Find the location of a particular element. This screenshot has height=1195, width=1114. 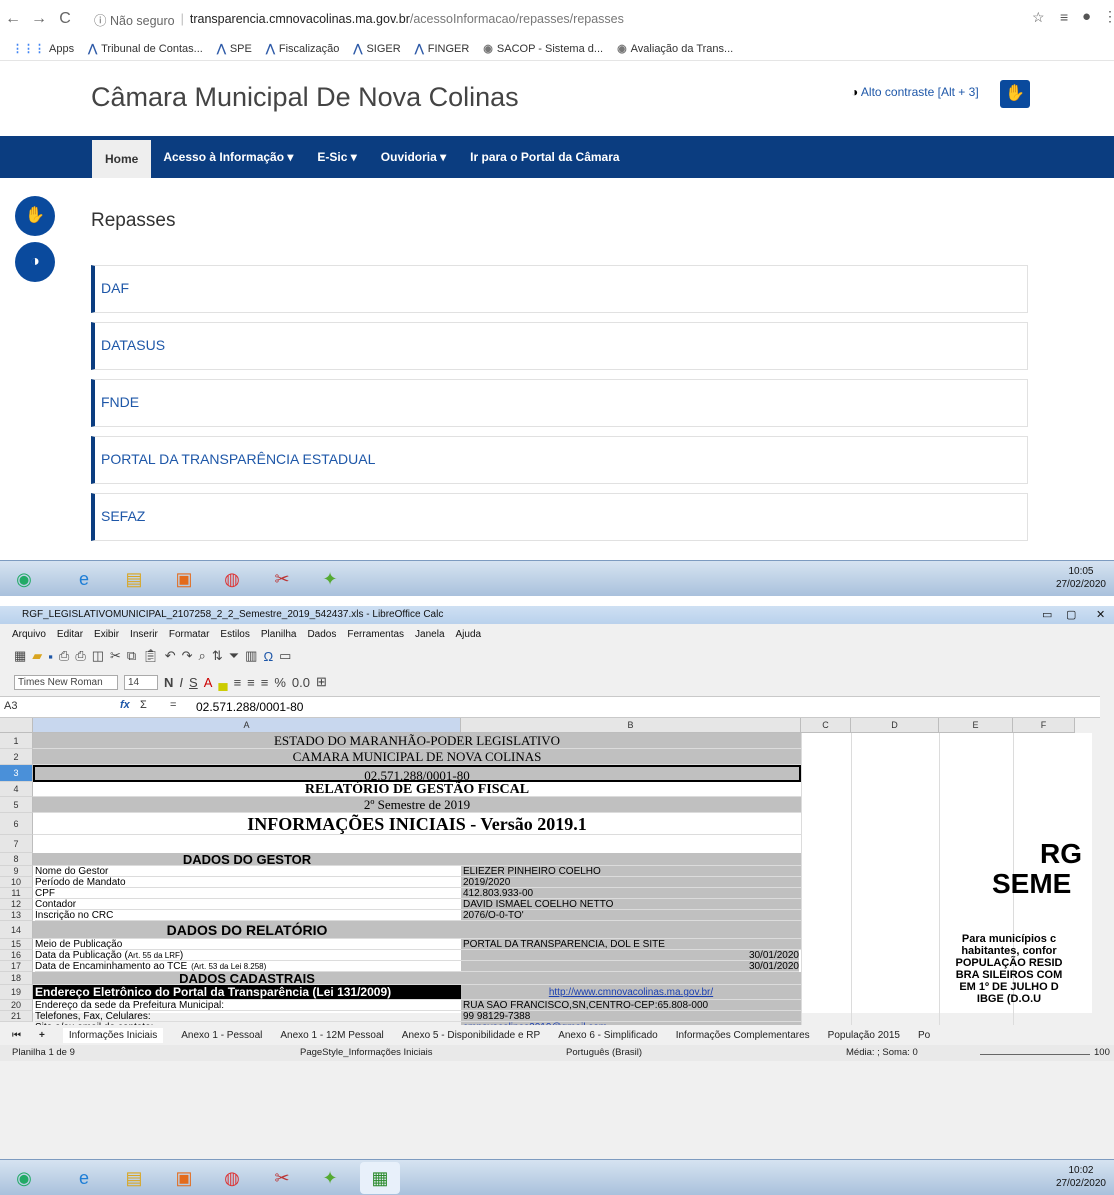

tab-anexo1-pessoal: Anexo 1 - Pessoal is located at coordinates (221, 1035).